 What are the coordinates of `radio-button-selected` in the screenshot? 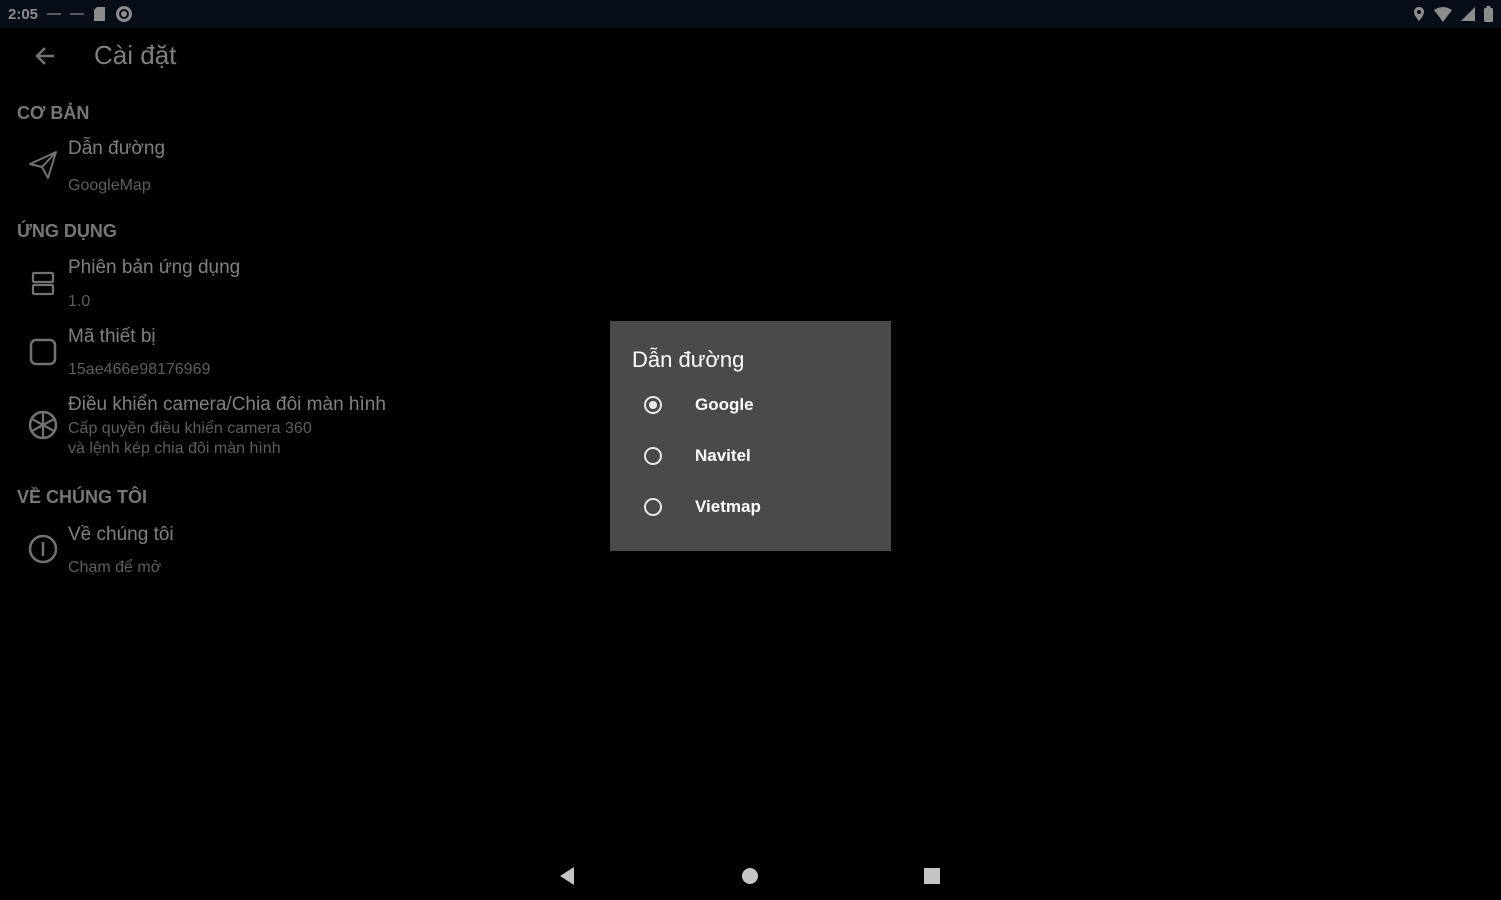 It's located at (653, 405).